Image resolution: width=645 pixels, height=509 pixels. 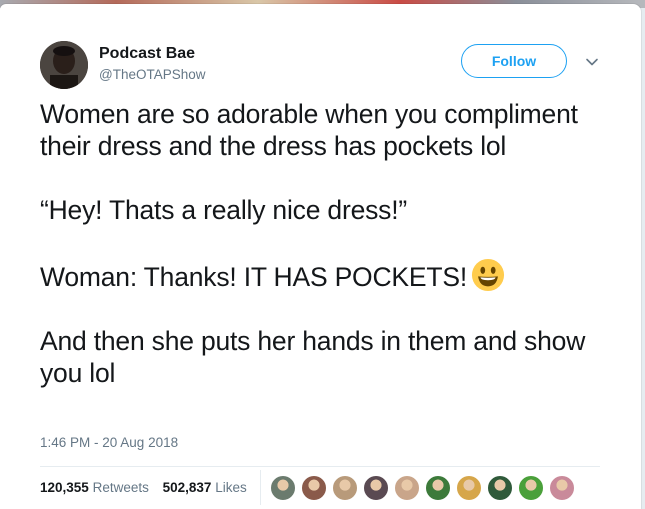 I want to click on avatar-image, so click(x=64, y=65).